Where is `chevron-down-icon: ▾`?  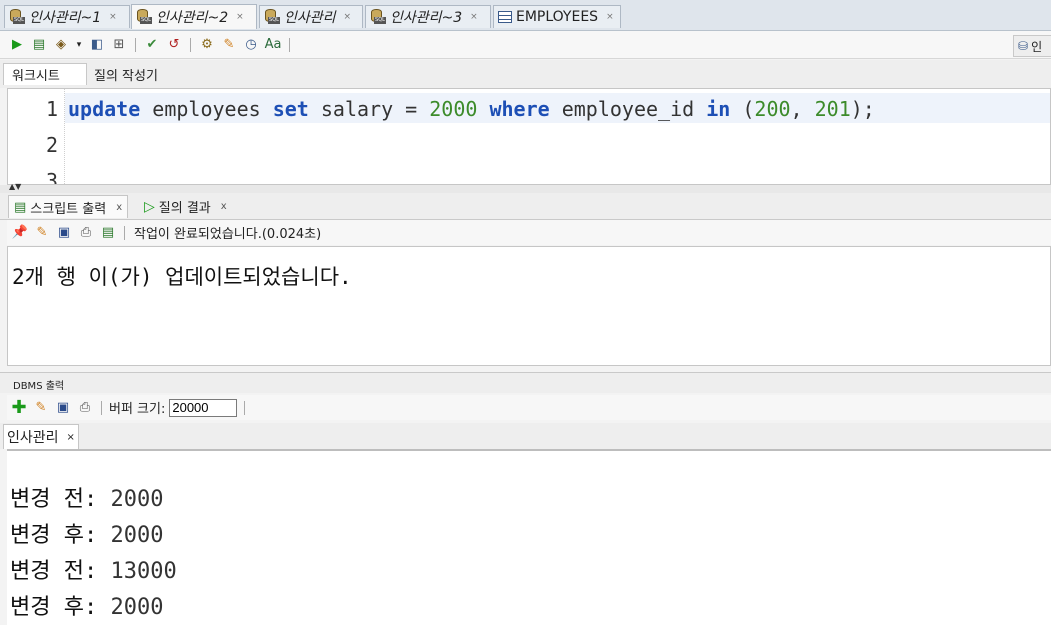 chevron-down-icon: ▾ is located at coordinates (79, 45).